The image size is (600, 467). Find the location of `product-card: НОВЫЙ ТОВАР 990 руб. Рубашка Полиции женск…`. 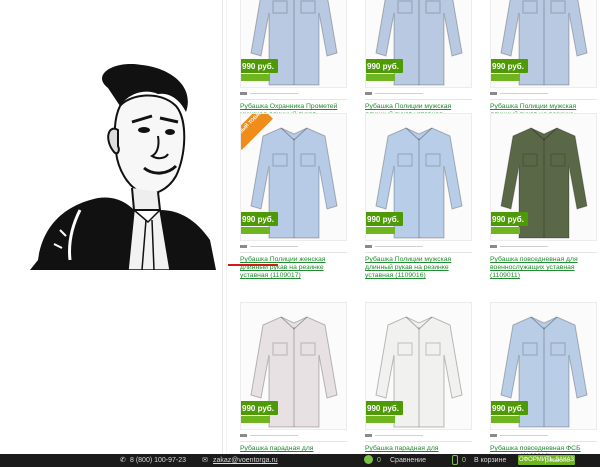

product-card: НОВЫЙ ТОВАР 990 руб. Рубашка Полиции женск… is located at coordinates (293, 196).